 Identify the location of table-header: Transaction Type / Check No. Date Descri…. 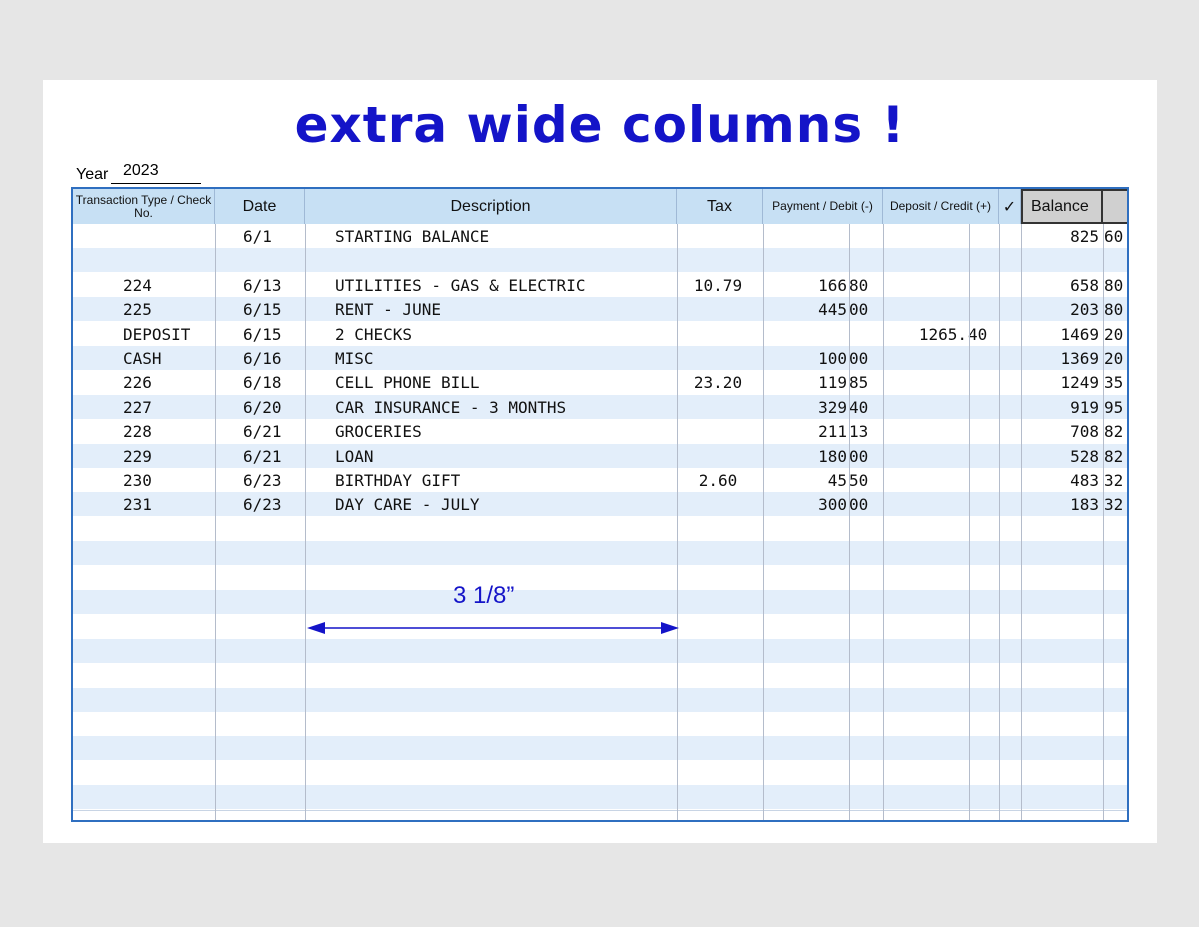
(600, 206).